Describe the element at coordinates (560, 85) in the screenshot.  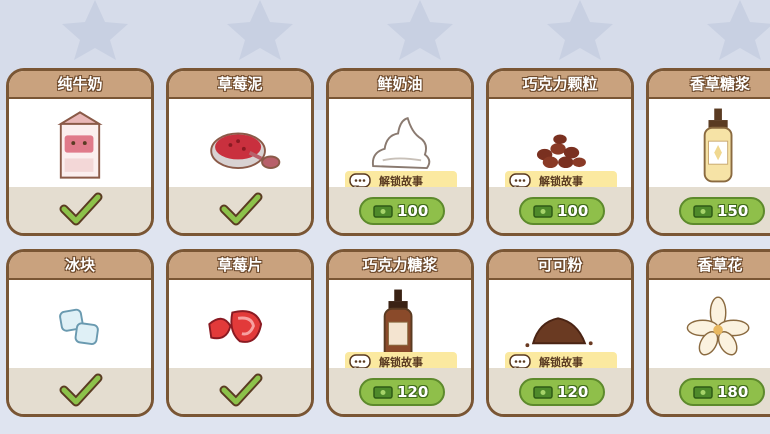
I see `card-title: 巧克力颗粒` at that location.